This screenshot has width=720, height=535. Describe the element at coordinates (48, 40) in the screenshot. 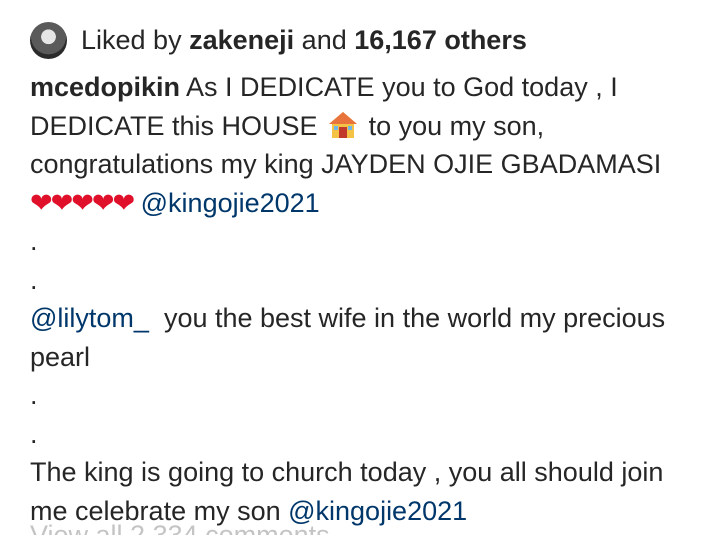

I see `liker-avatar` at that location.